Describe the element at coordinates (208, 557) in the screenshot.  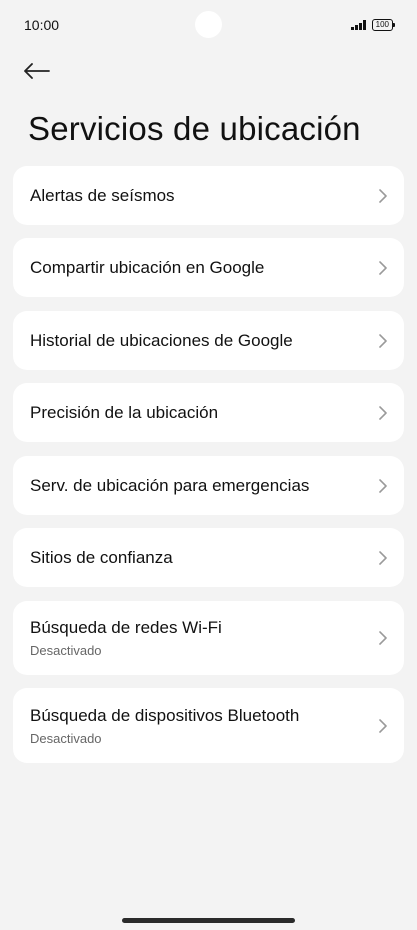
I see `list-item-sitios-confianza: Sitios de confianza` at that location.